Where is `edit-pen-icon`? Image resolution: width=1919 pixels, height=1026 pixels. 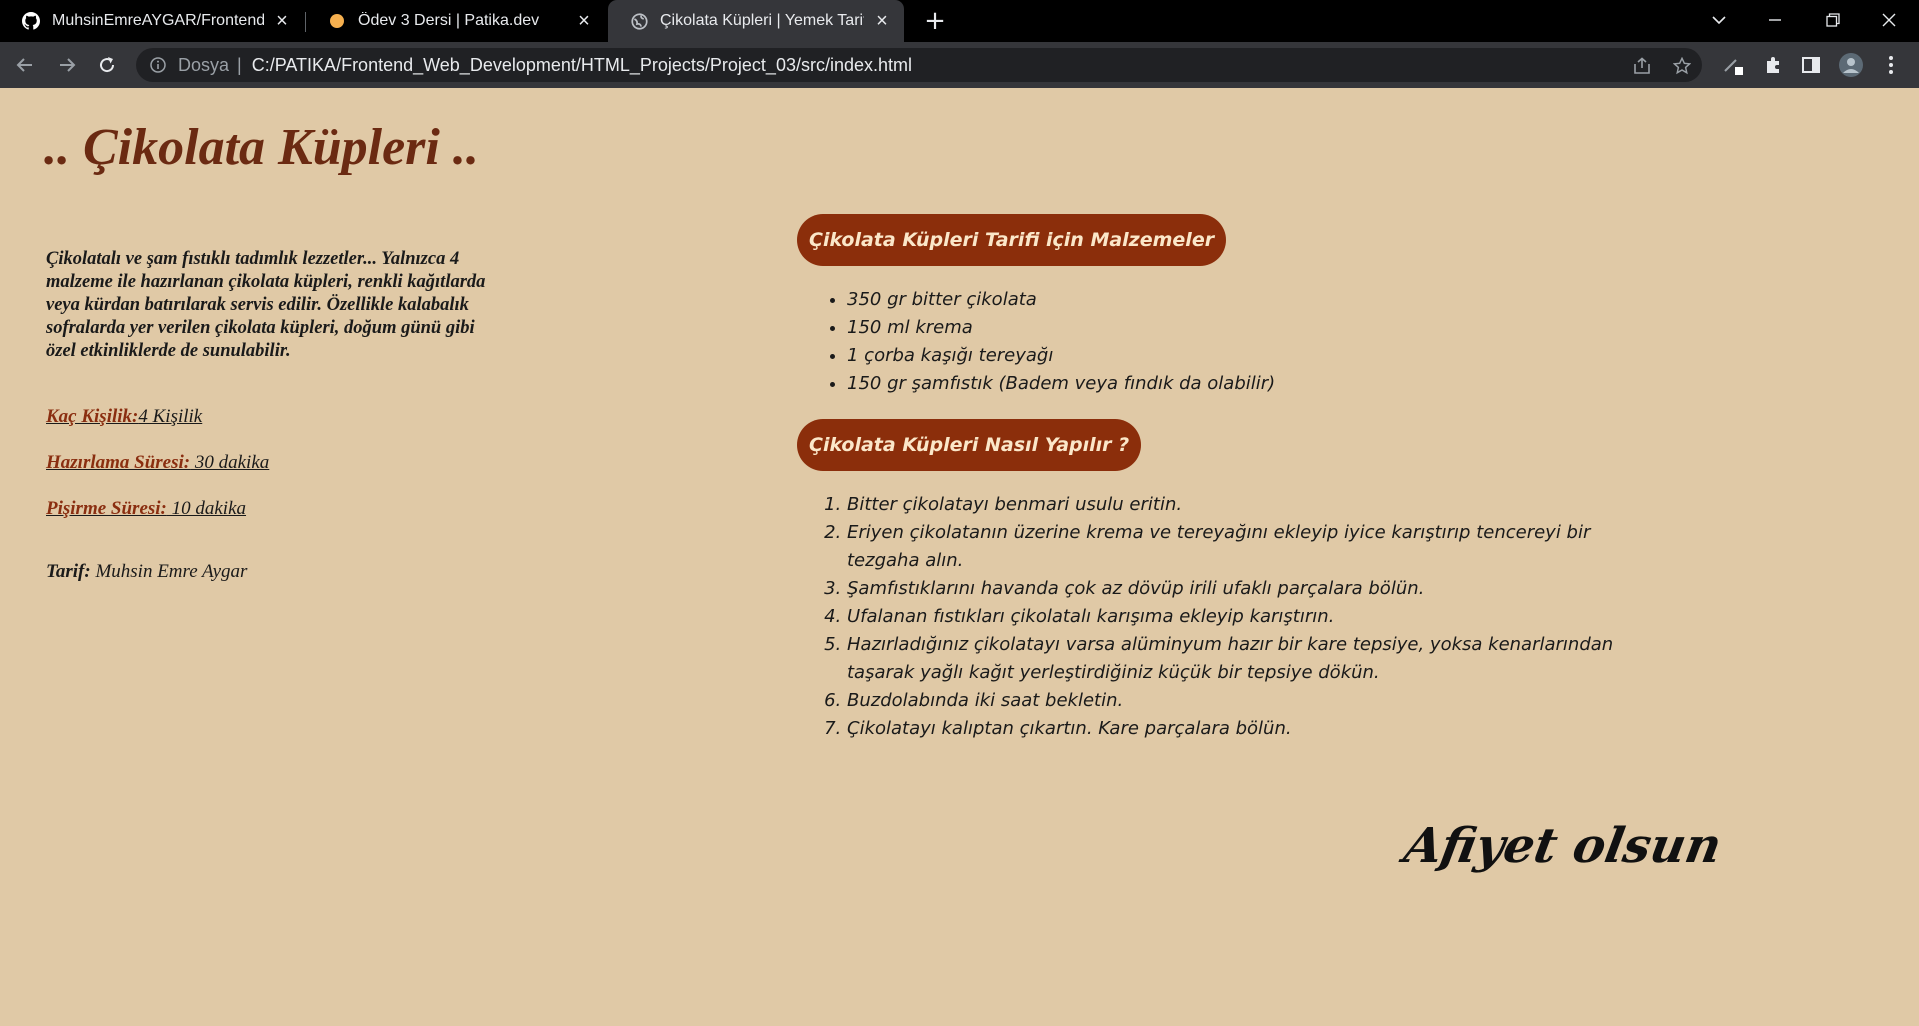
edit-pen-icon is located at coordinates (1733, 65).